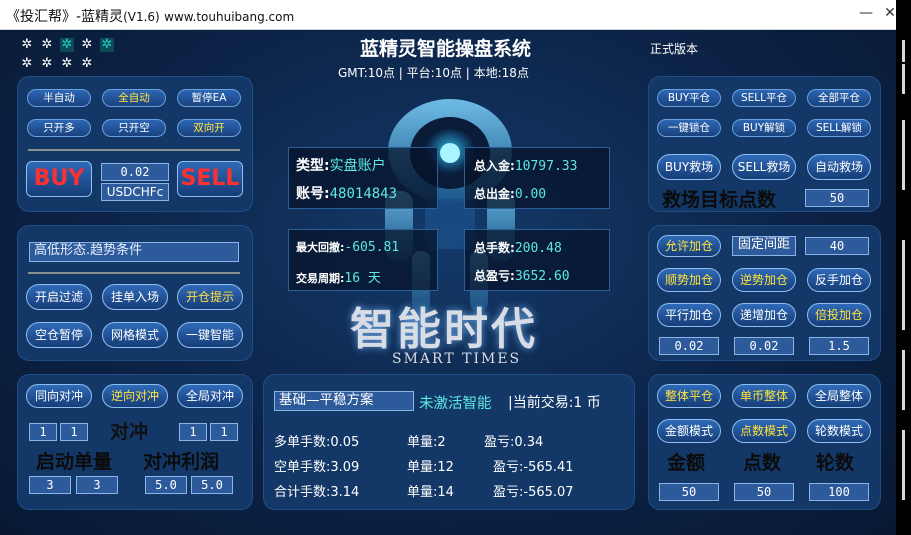 The image size is (911, 535). Describe the element at coordinates (538, 248) in the screenshot. I see `total-lots-value: 200.48` at that location.